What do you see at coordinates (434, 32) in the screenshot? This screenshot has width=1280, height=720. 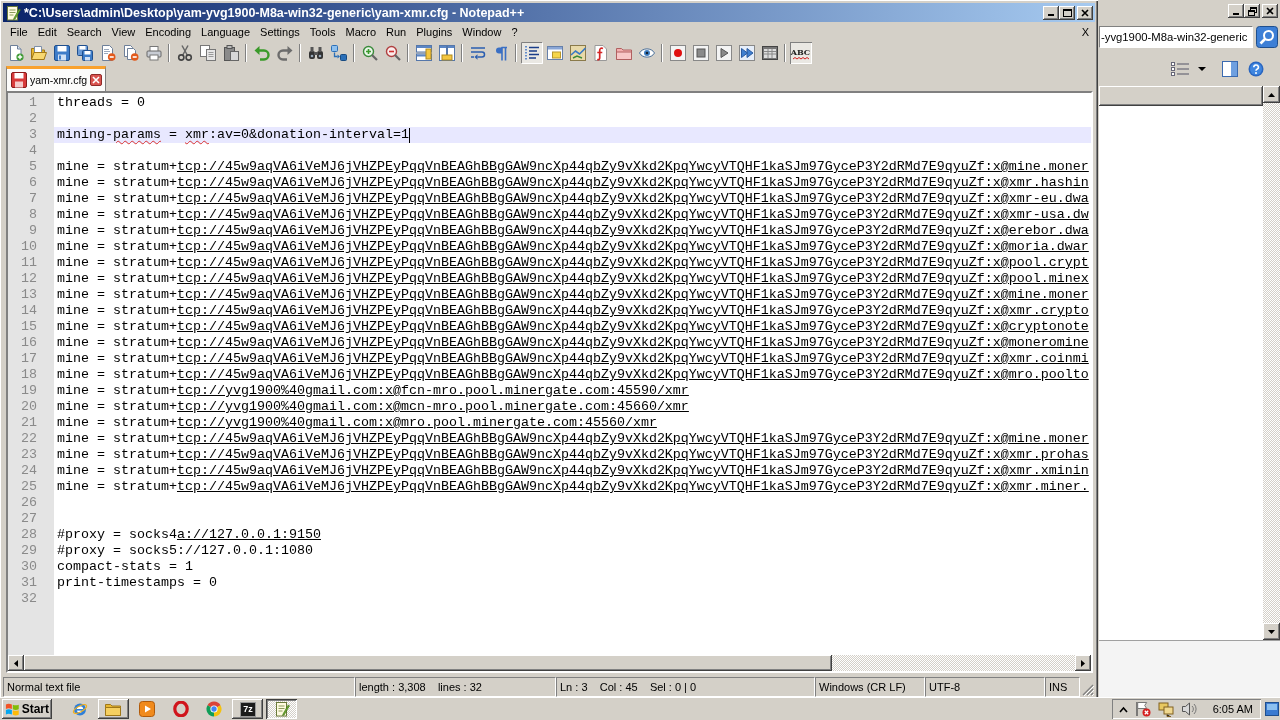 I see `menu-item: Plugins` at bounding box center [434, 32].